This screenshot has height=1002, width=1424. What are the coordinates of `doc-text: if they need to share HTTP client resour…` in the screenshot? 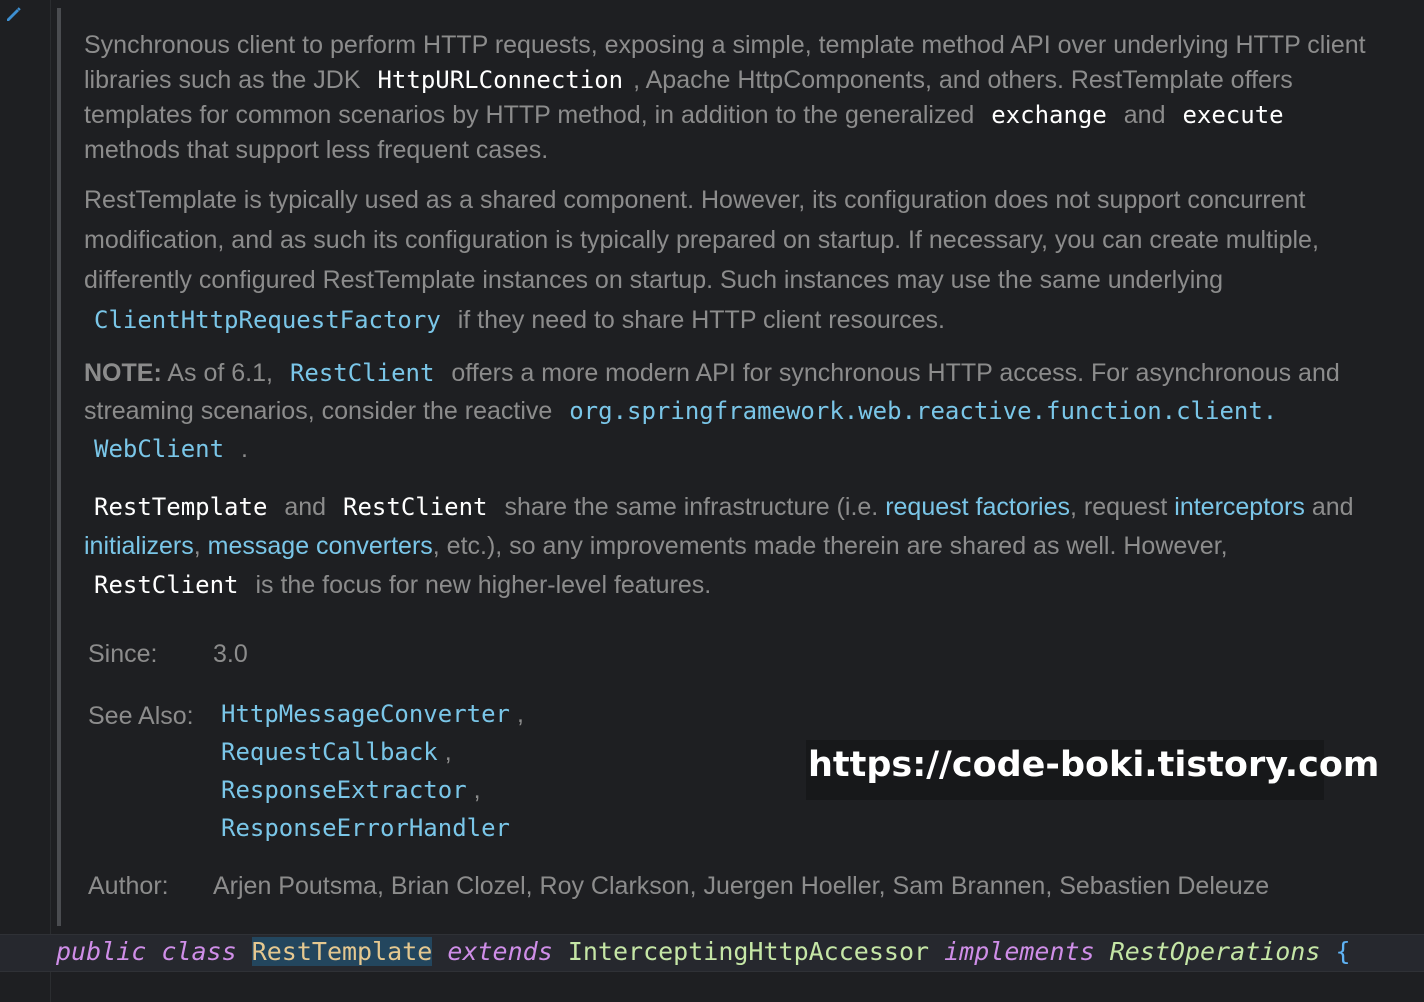 It's located at (701, 320).